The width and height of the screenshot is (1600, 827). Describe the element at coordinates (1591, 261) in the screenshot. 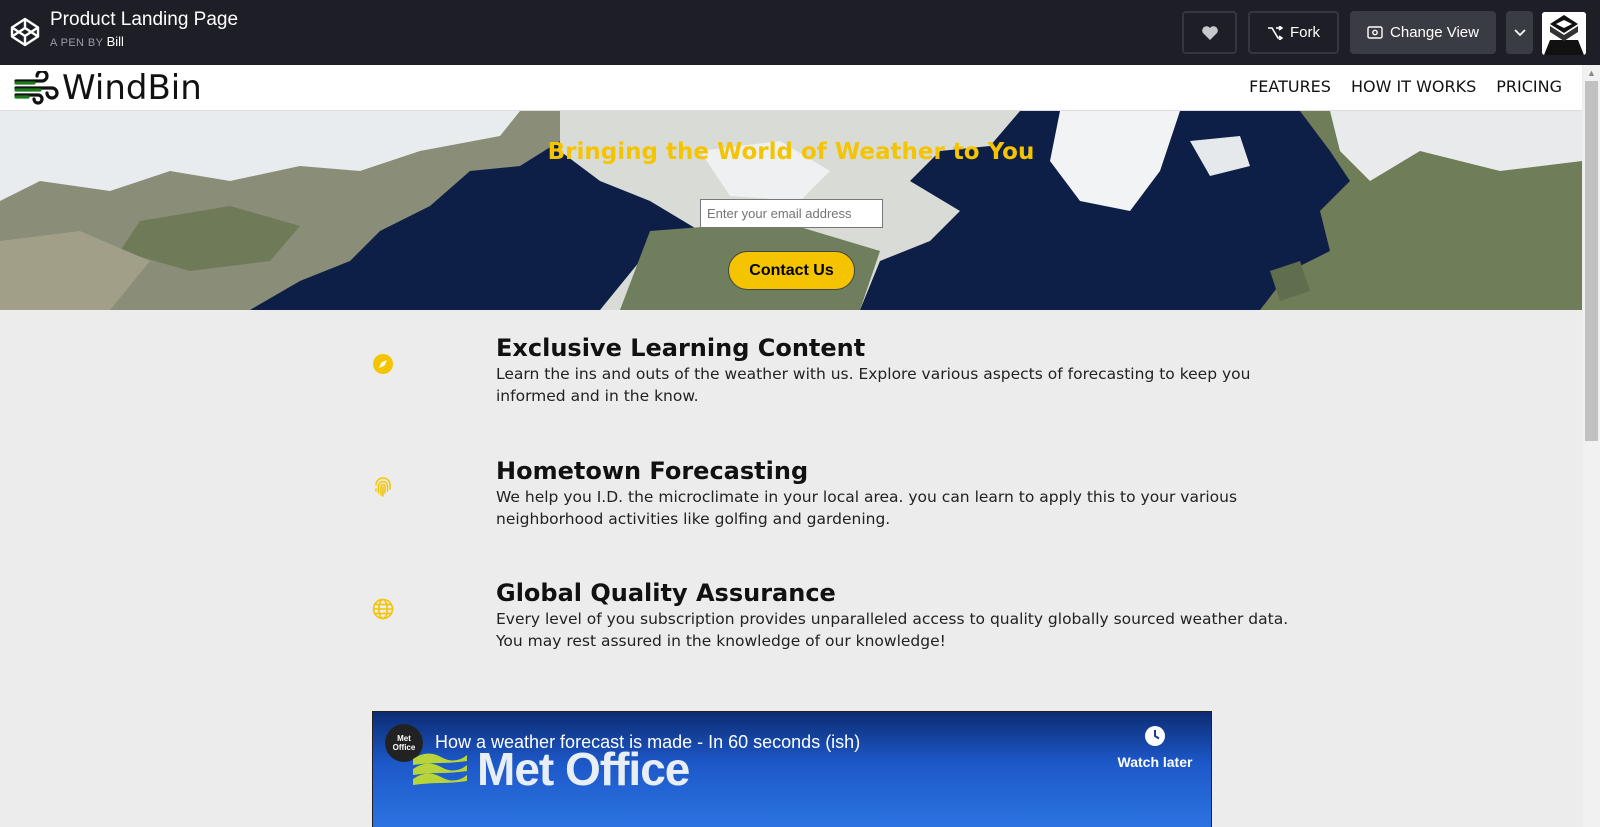

I see `scrollbar-thumb` at that location.